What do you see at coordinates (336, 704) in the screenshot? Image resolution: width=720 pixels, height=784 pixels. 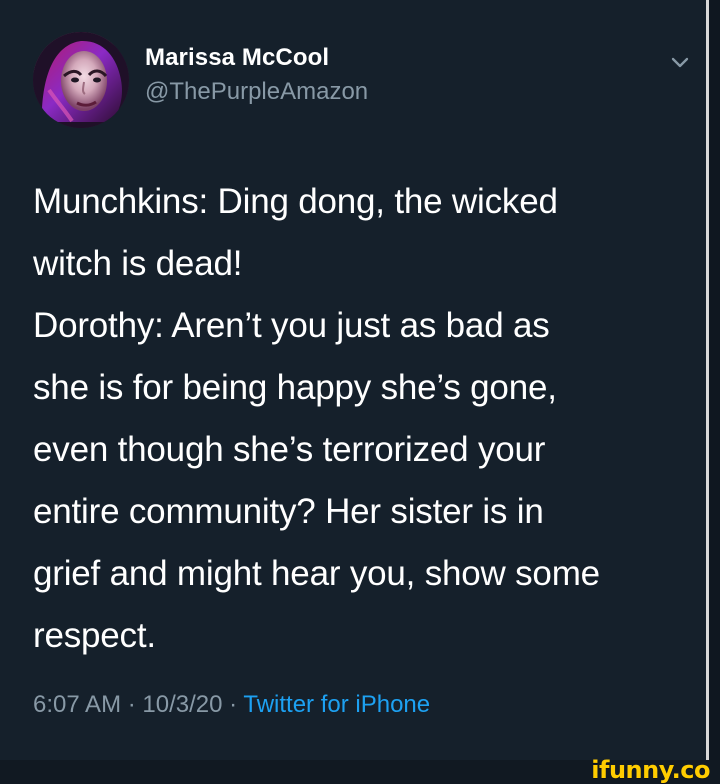 I see `tweet-source-link: Twitter for iPhone` at bounding box center [336, 704].